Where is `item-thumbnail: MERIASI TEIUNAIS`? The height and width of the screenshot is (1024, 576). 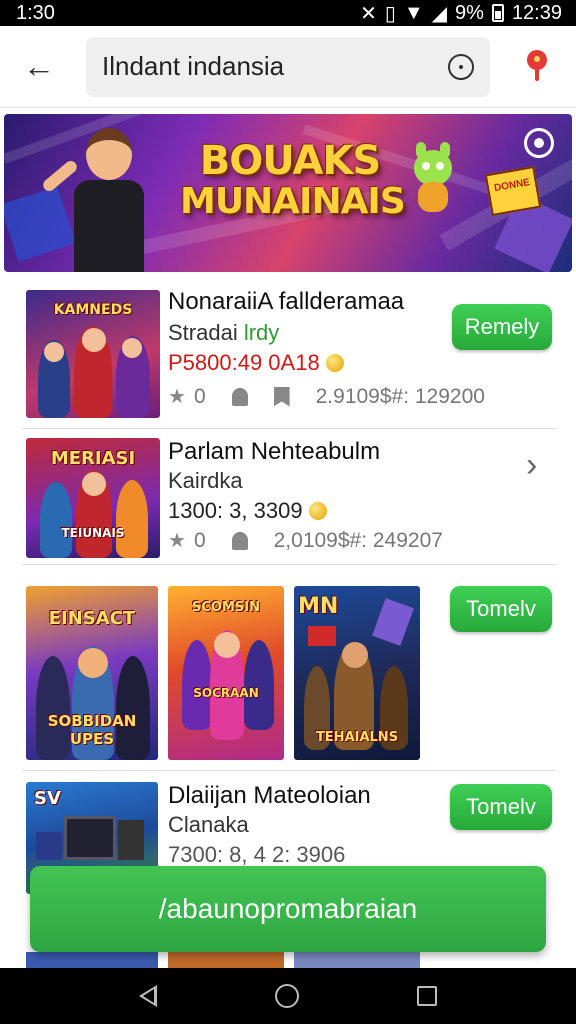
item-thumbnail: MERIASI TEIUNAIS is located at coordinates (93, 498).